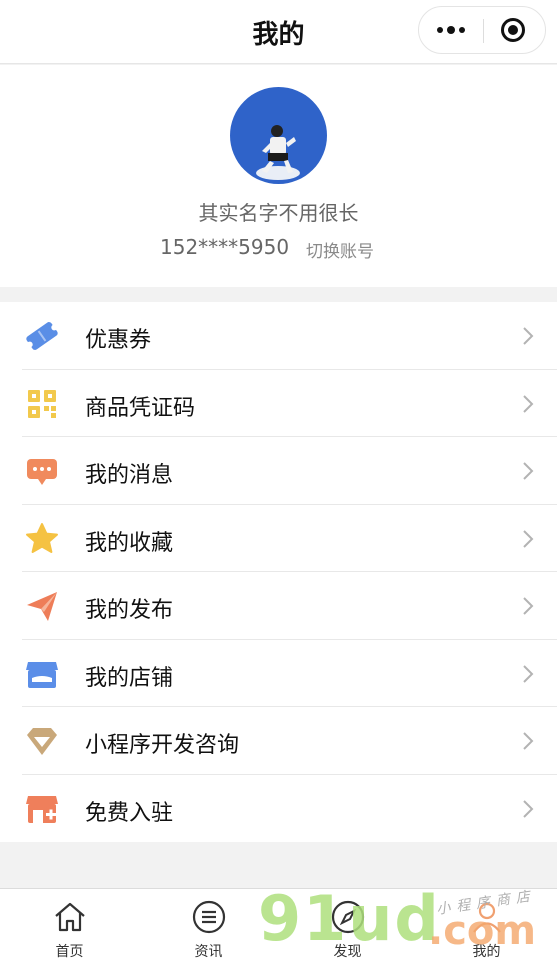  What do you see at coordinates (348, 917) in the screenshot?
I see `compass-icon` at bounding box center [348, 917].